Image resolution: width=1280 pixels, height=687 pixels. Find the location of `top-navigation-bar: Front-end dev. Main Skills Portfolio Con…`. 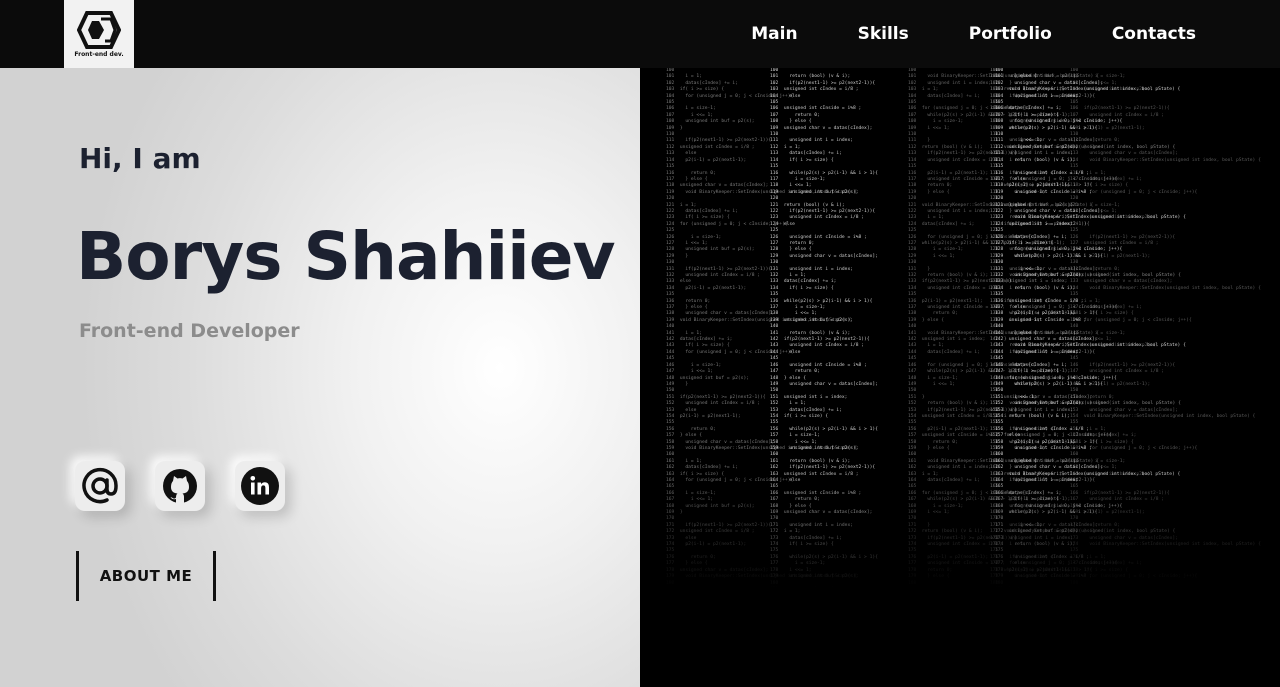

top-navigation-bar: Front-end dev. Main Skills Portfolio Con… is located at coordinates (640, 34).